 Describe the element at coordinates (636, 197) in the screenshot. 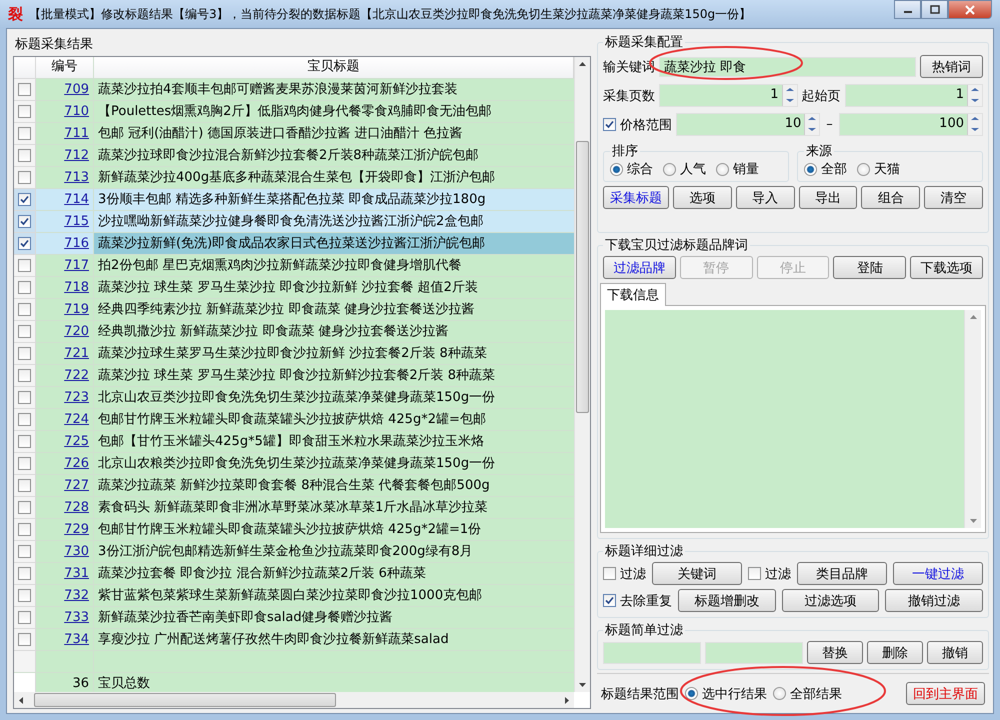

I see `action-button: 采集标题` at that location.